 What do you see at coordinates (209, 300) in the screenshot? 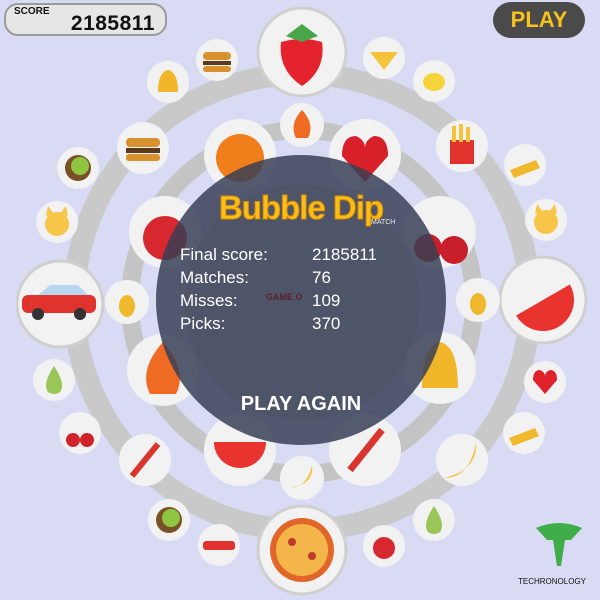
I see `stat-label: Misses:` at bounding box center [209, 300].